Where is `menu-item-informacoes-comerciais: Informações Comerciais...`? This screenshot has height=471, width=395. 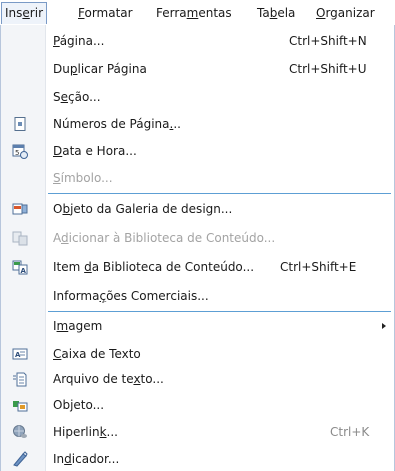
menu-item-informacoes-comerciais: Informações Comerciais... is located at coordinates (197, 296).